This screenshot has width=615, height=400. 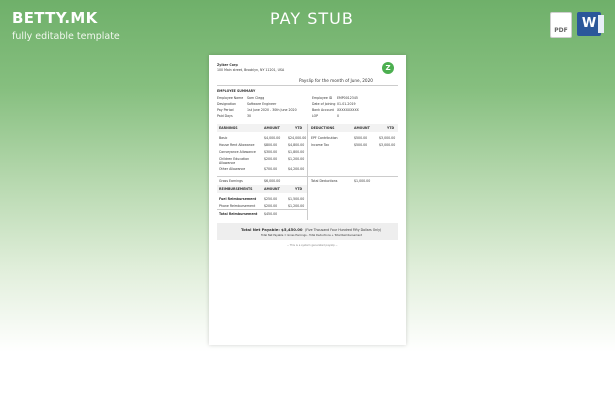 What do you see at coordinates (232, 169) in the screenshot?
I see `earnings-row-label: Other Allowance` at bounding box center [232, 169].